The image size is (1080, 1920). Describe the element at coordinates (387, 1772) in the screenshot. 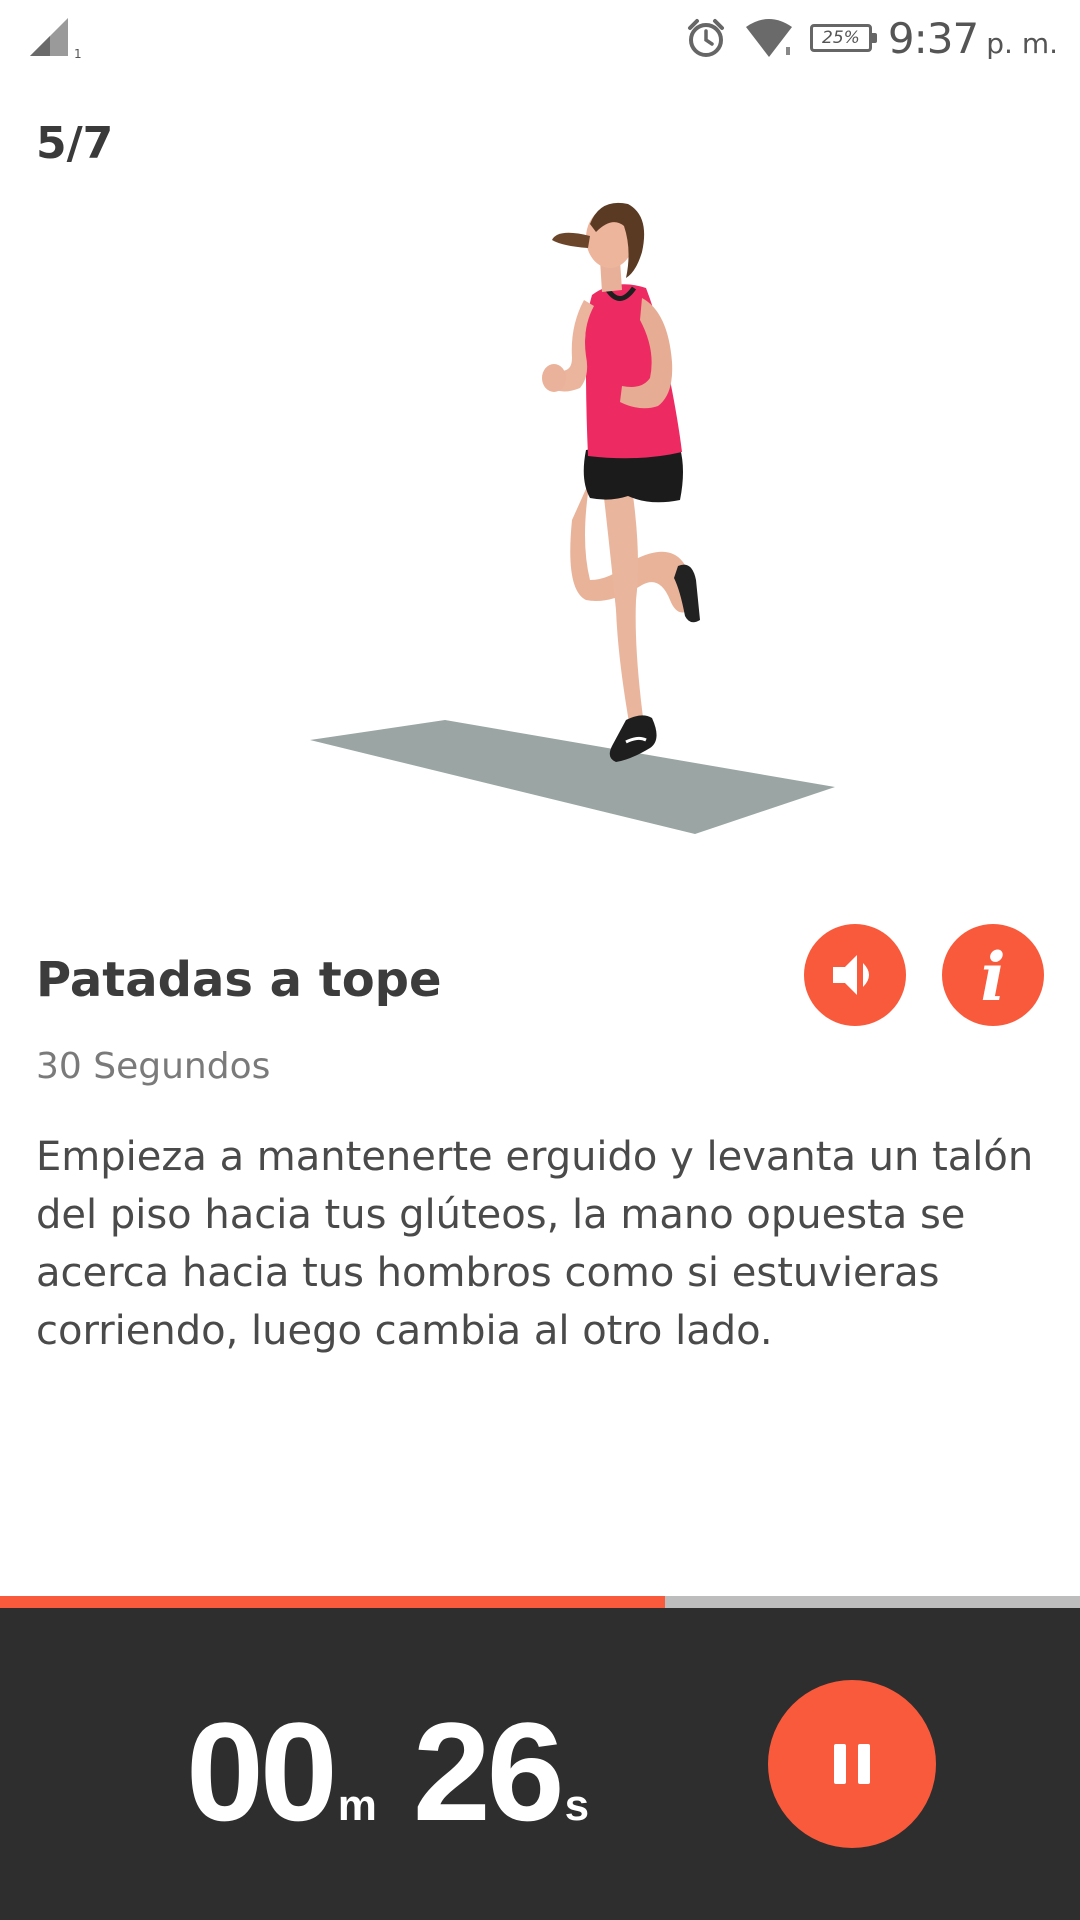

I see `countdown-timer: 00 m 26 s` at that location.